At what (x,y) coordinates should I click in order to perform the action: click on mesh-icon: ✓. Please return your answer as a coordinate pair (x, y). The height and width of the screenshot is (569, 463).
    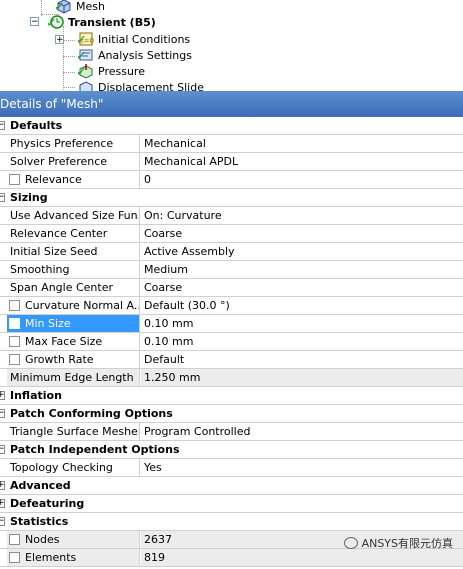
    Looking at the image, I should click on (63, 7).